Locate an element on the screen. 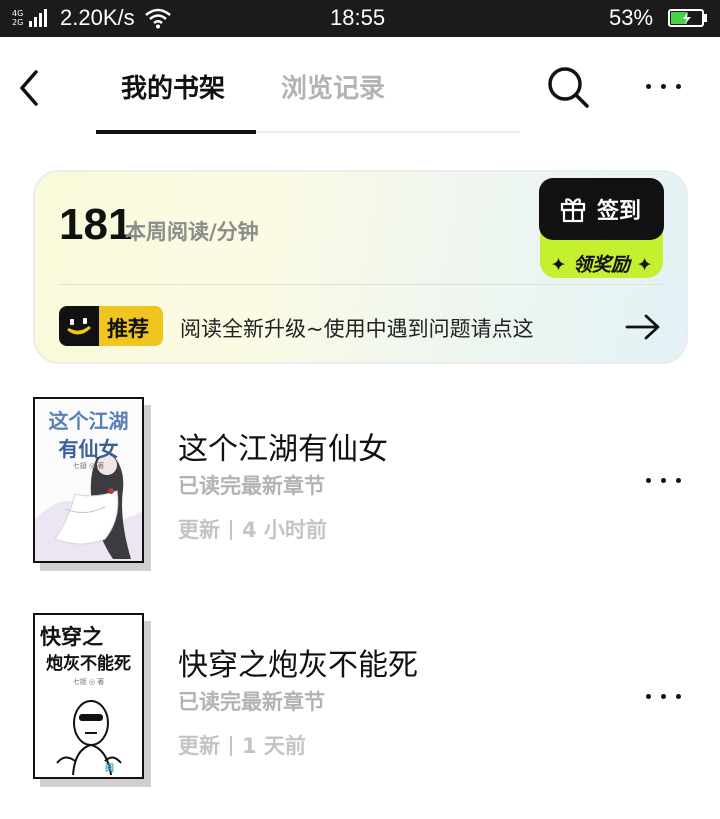 This screenshot has width=720, height=819. back-icon is located at coordinates (29, 88).